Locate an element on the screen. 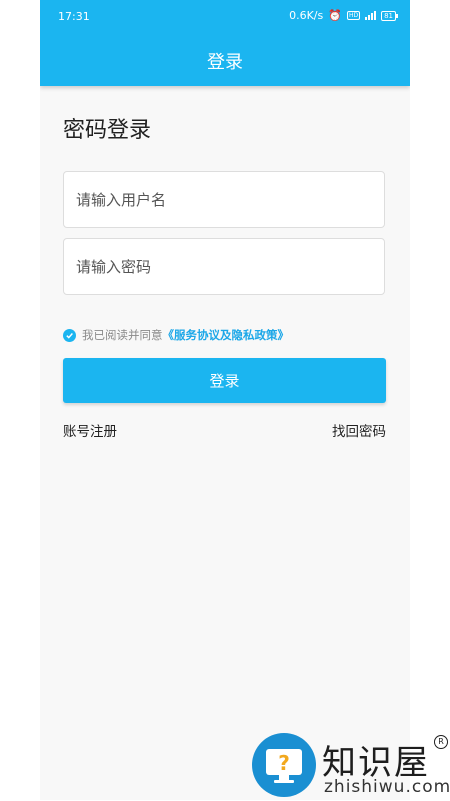 This screenshot has height=801, width=450. check-icon is located at coordinates (69, 335).